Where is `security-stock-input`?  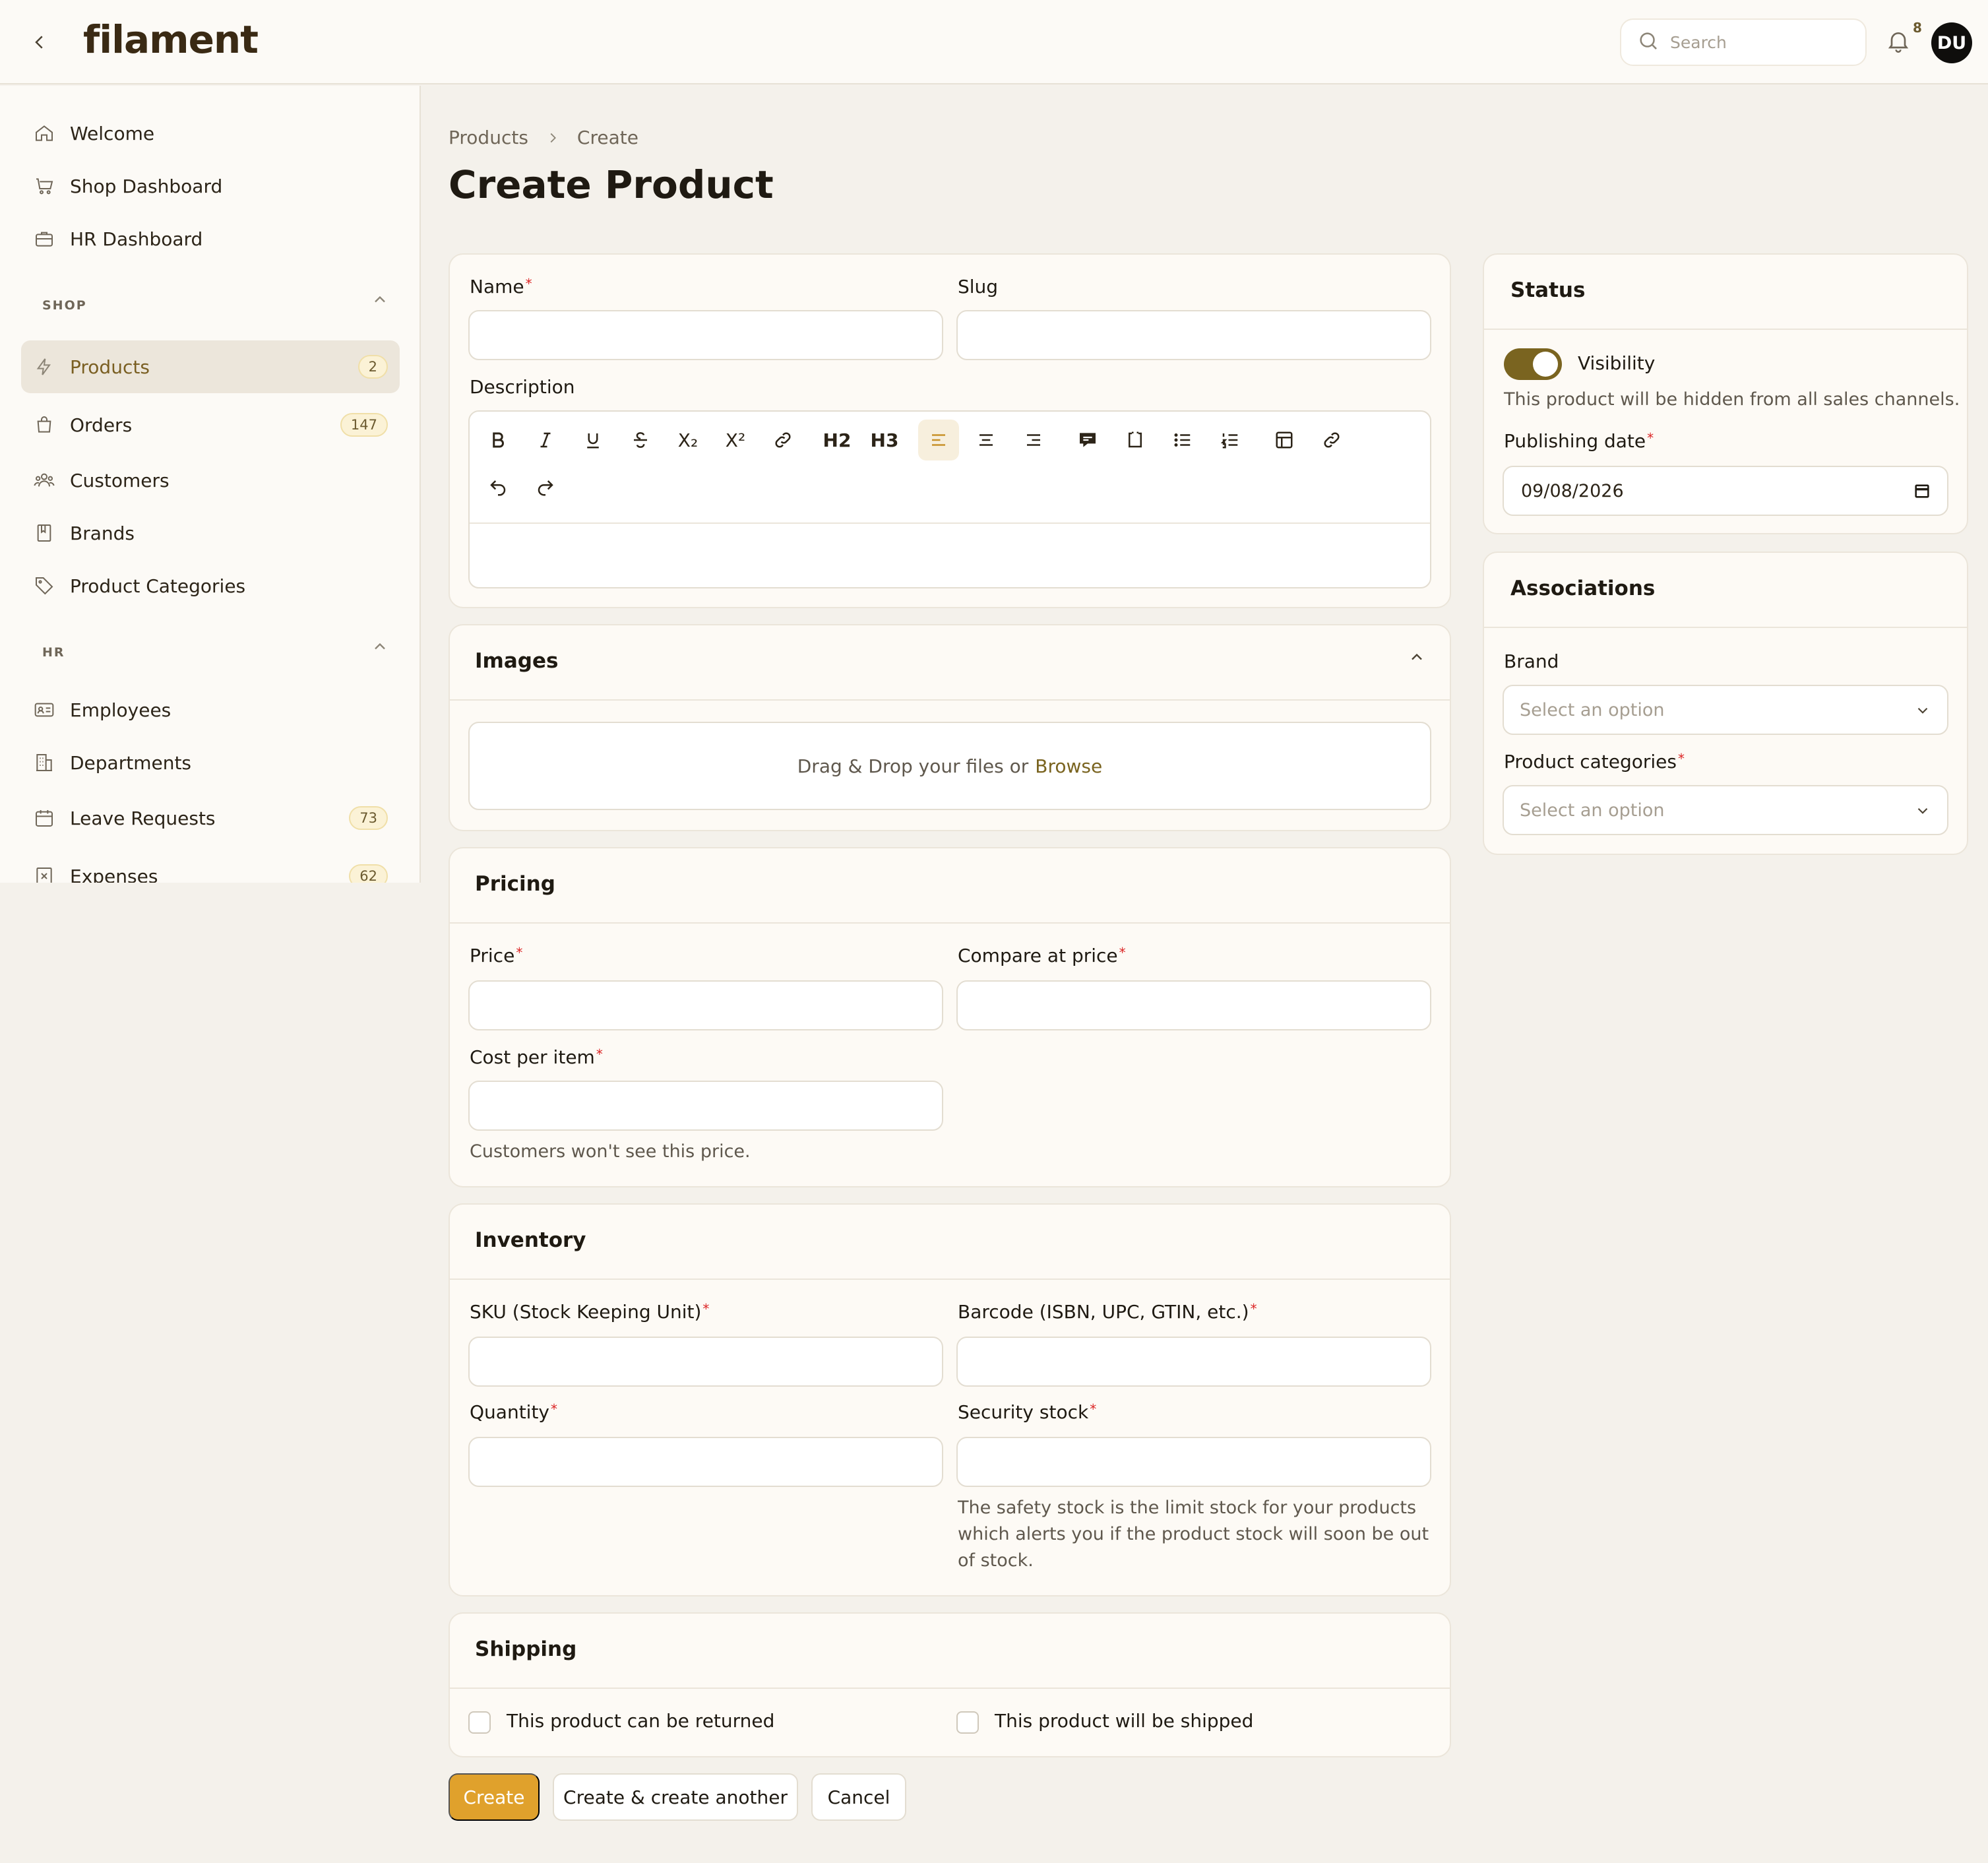
security-stock-input is located at coordinates (1194, 1462).